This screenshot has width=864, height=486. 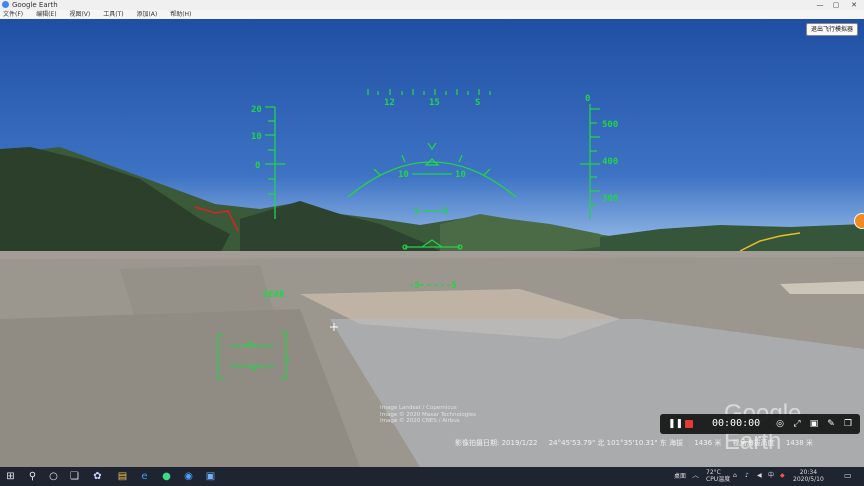 What do you see at coordinates (32, 476) in the screenshot?
I see `search-icon: ⚲` at bounding box center [32, 476].